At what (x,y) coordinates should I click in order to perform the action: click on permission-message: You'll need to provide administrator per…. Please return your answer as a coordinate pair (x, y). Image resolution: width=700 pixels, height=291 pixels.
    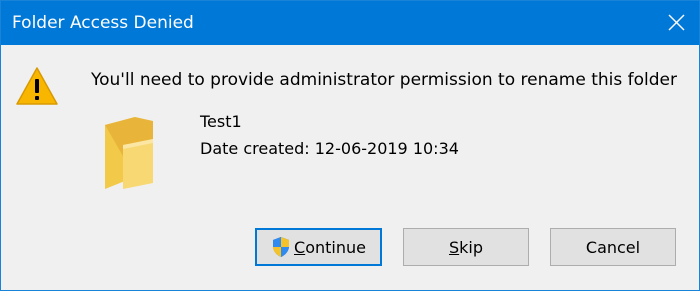
    Looking at the image, I should click on (384, 80).